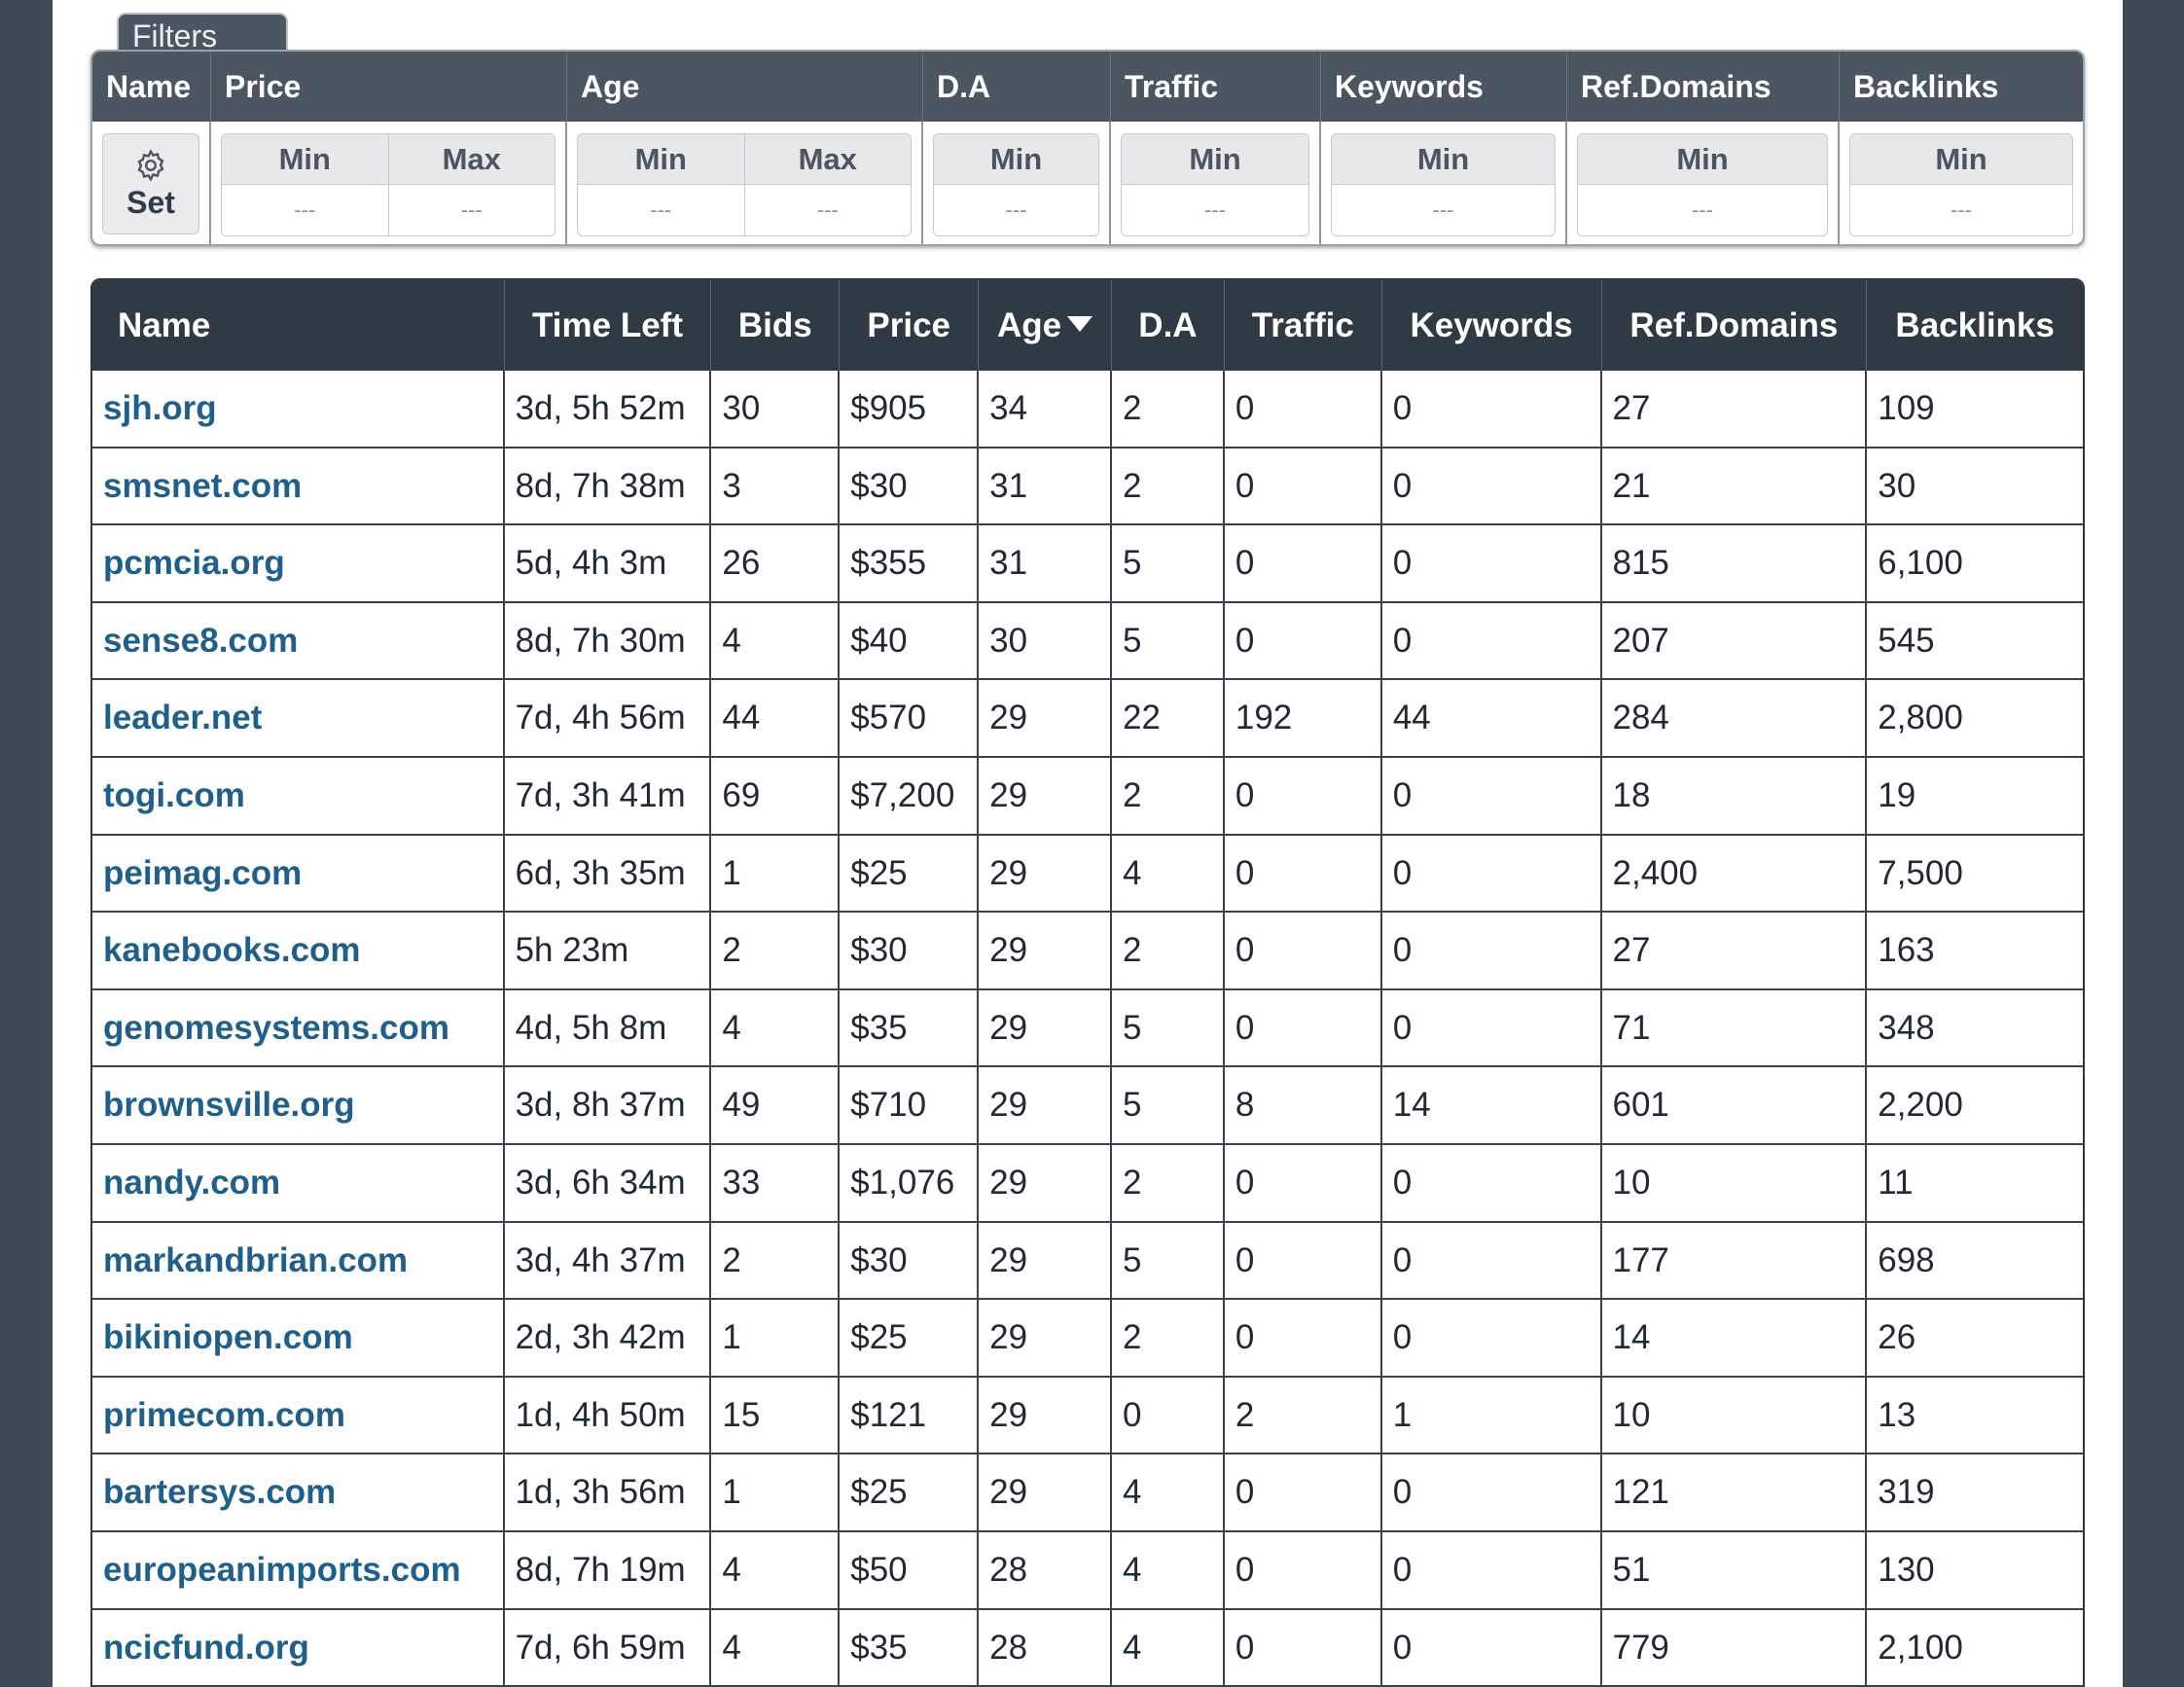 The height and width of the screenshot is (1687, 2184). What do you see at coordinates (1168, 640) in the screenshot?
I see `cell-da: 5` at bounding box center [1168, 640].